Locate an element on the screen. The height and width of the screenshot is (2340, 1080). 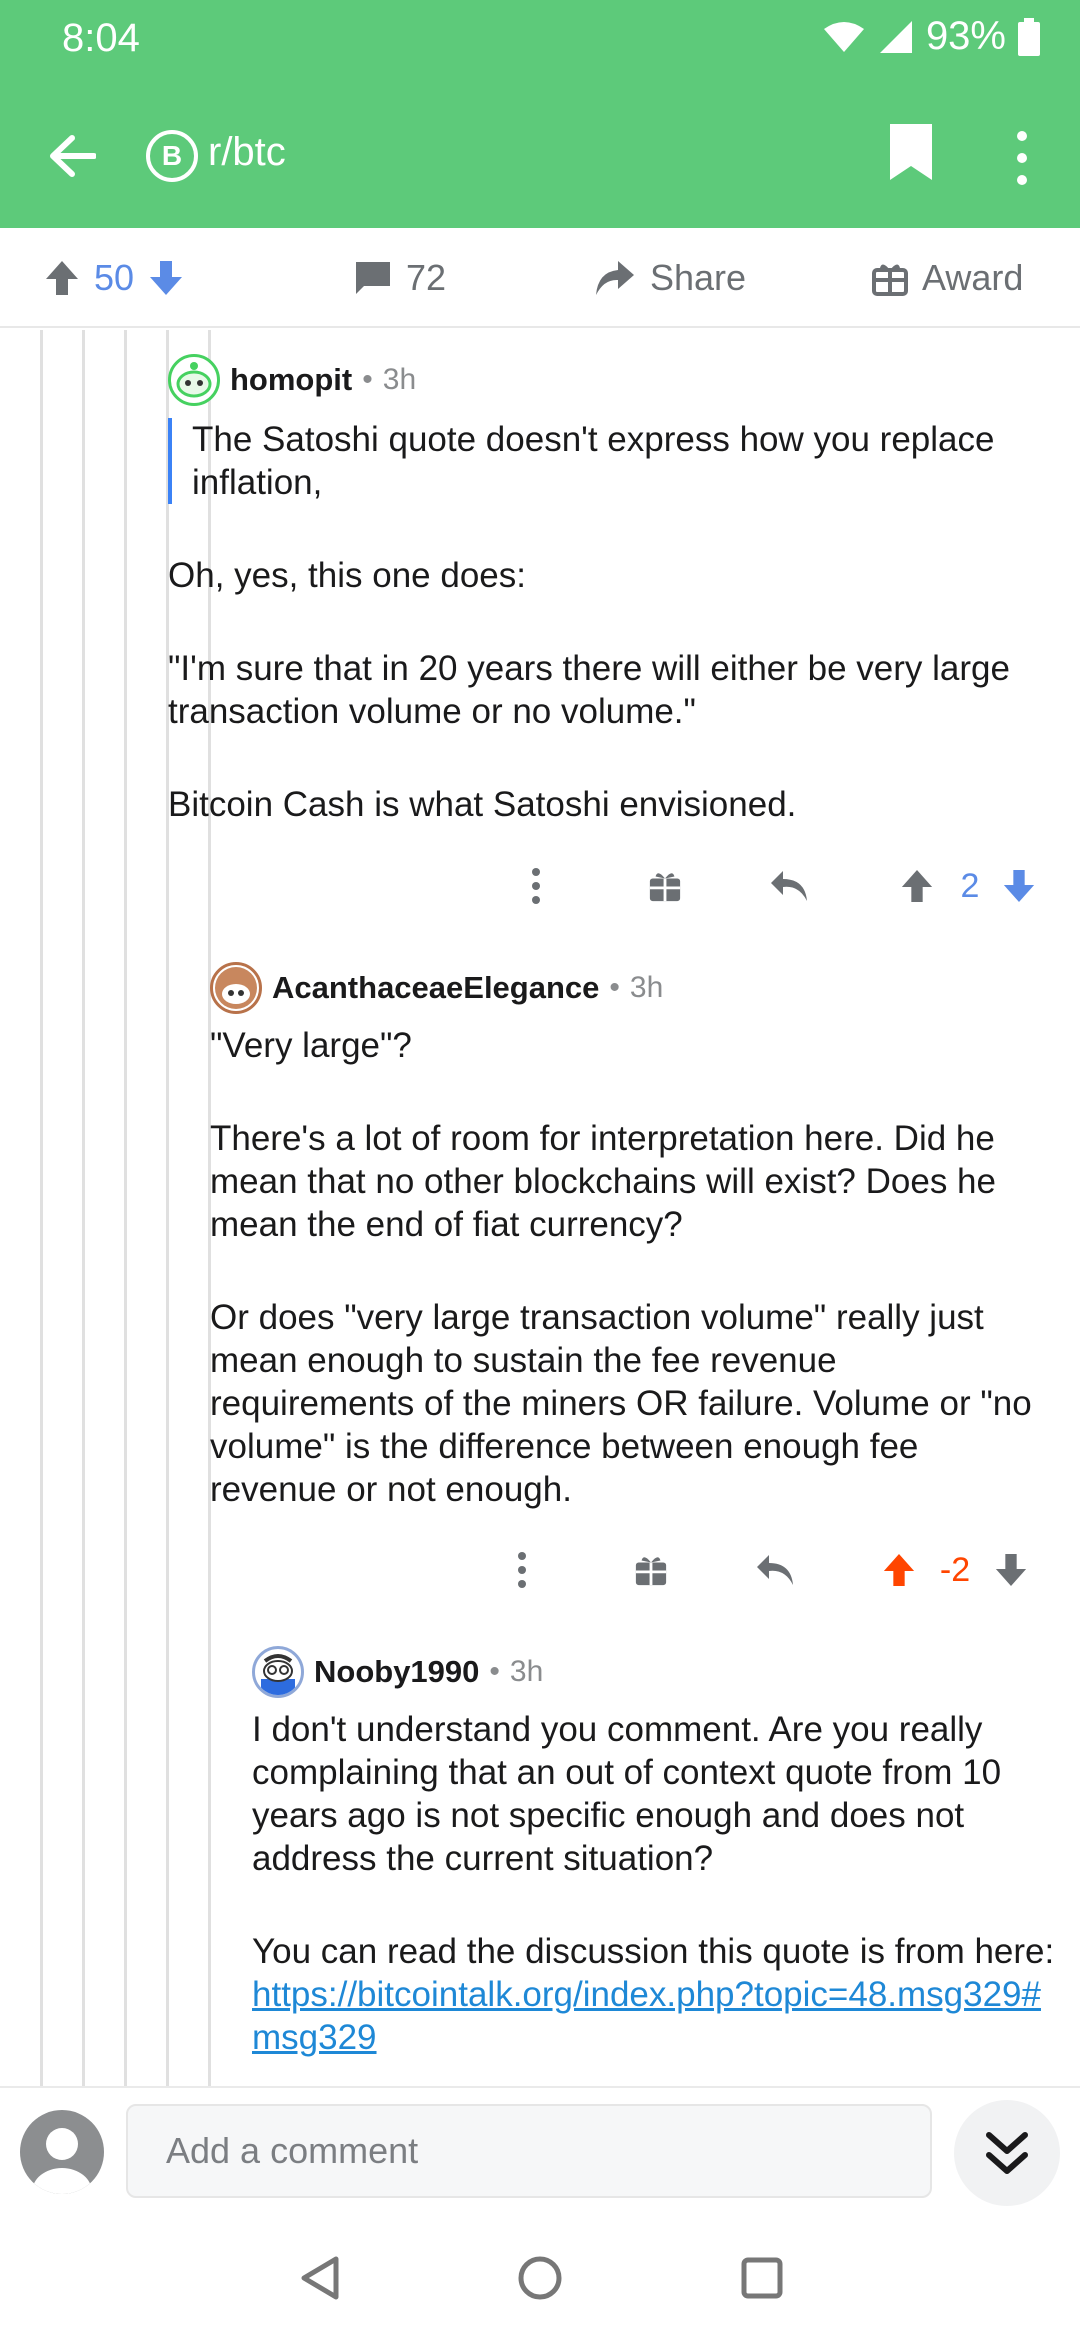
collapse-threads-button is located at coordinates (1007, 2153).